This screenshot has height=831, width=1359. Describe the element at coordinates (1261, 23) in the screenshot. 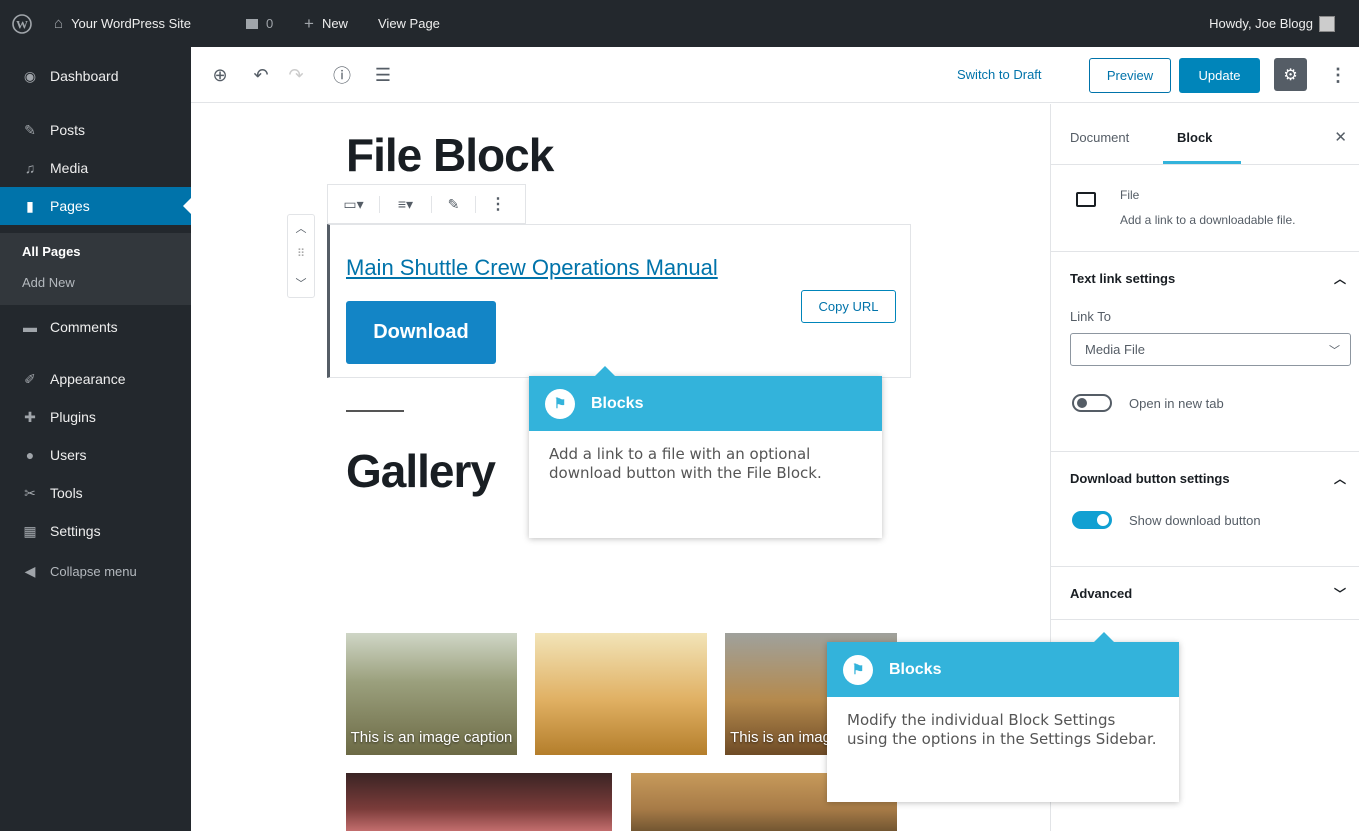

I see `howdy-label: Howdy, Joe Blogg` at that location.